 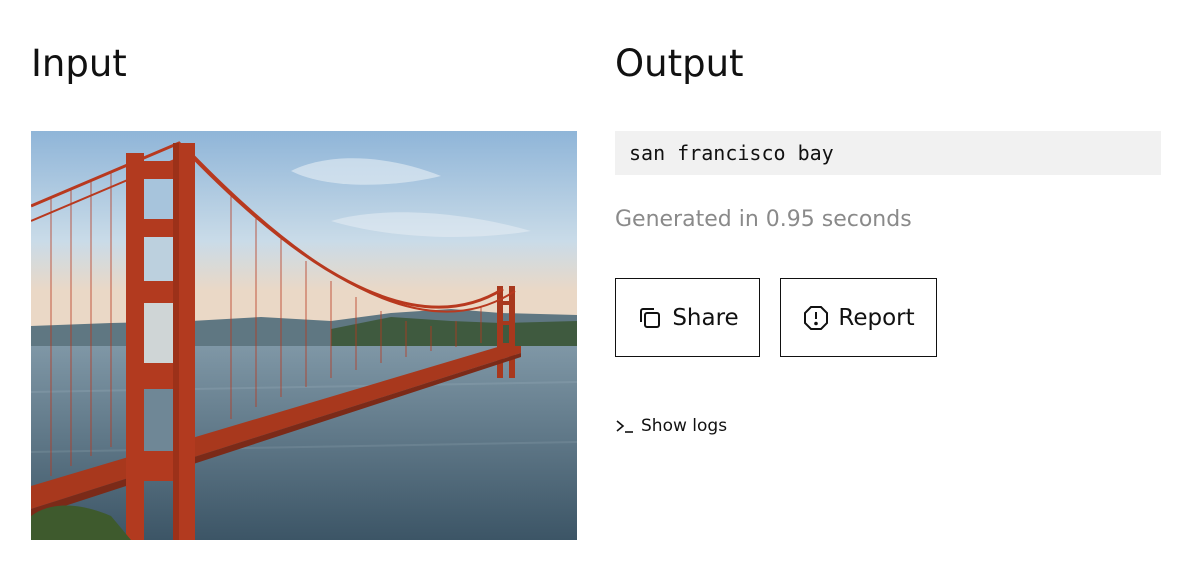 I want to click on show-logs-toggle: Show logs, so click(x=671, y=426).